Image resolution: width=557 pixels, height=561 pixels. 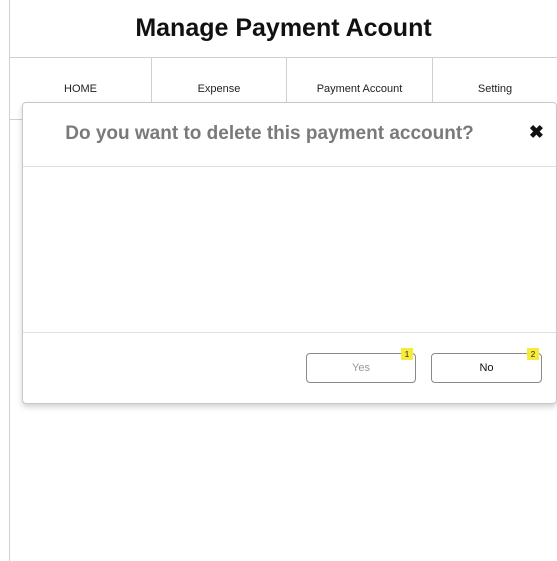 I want to click on yes-step-badge: 1, so click(x=407, y=354).